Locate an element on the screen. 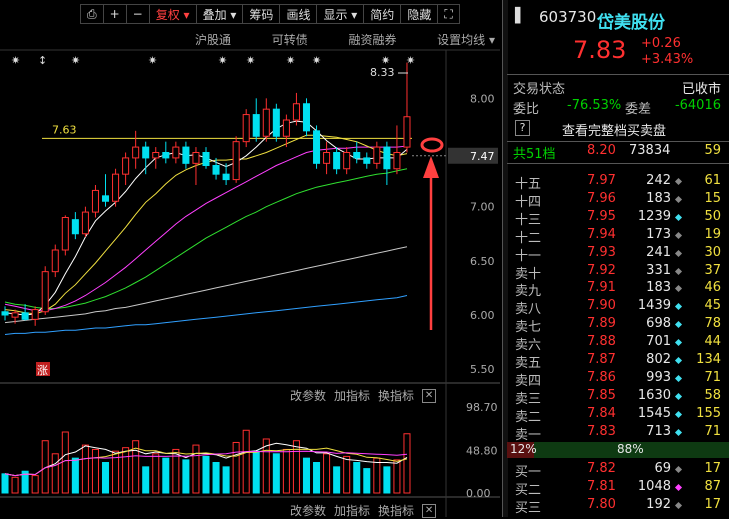 Image resolution: width=729 pixels, height=519 pixels. ask-level-row: 卖五 7.87 802 134 is located at coordinates (618, 361).